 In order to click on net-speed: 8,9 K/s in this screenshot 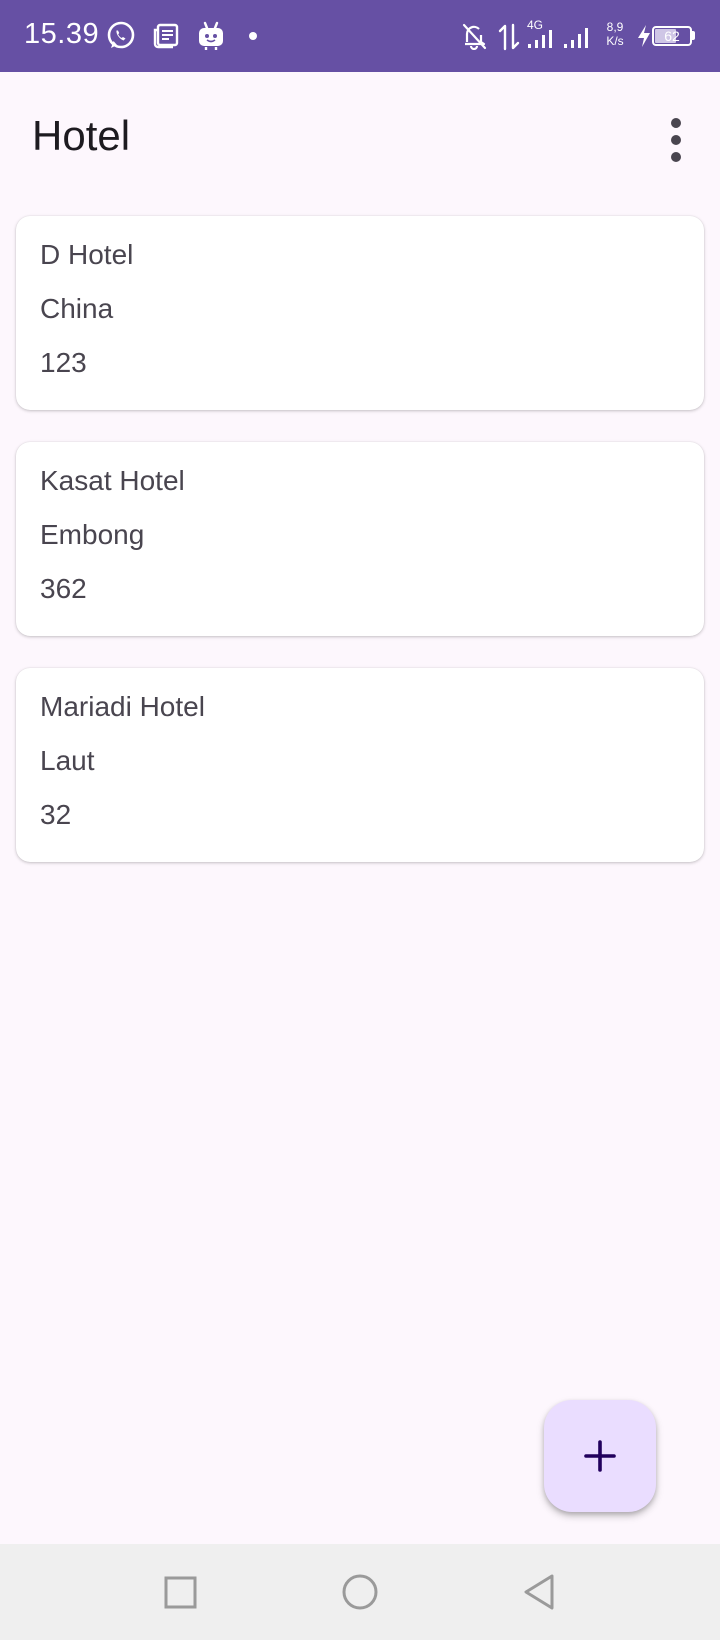, I will do `click(615, 34)`.